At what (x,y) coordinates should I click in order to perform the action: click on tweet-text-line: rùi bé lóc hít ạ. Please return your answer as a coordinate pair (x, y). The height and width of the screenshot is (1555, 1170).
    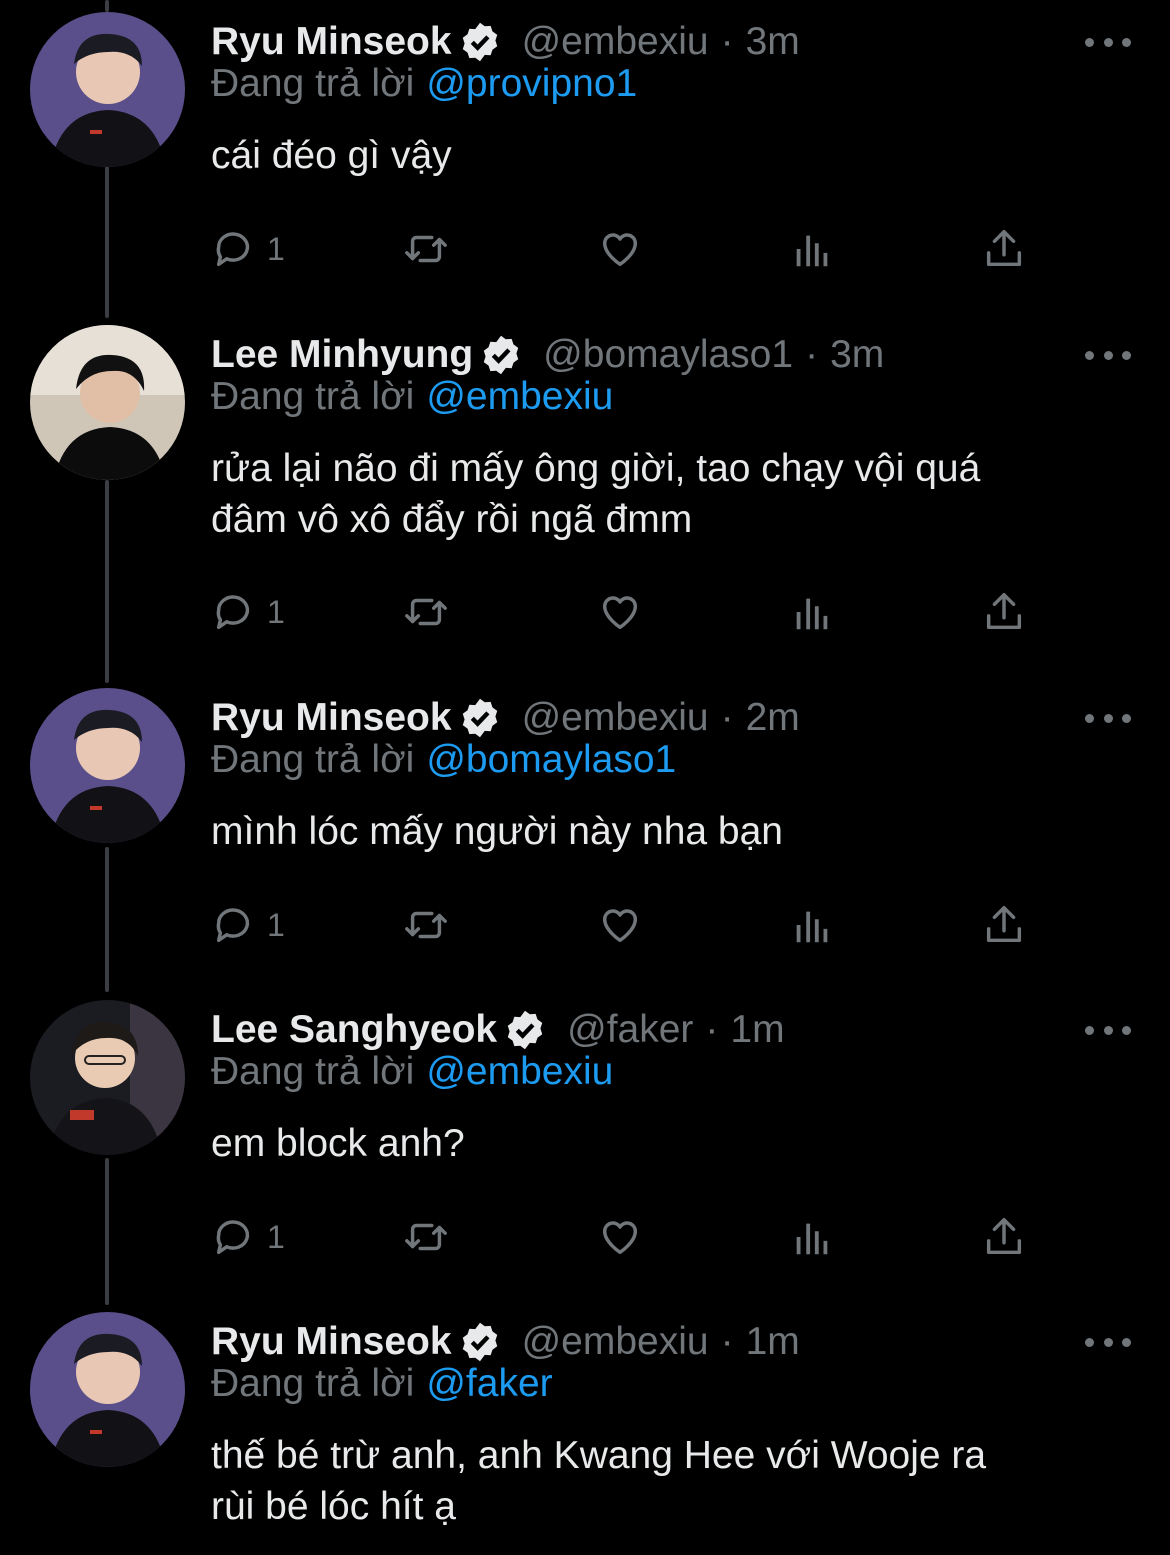
    Looking at the image, I should click on (333, 1506).